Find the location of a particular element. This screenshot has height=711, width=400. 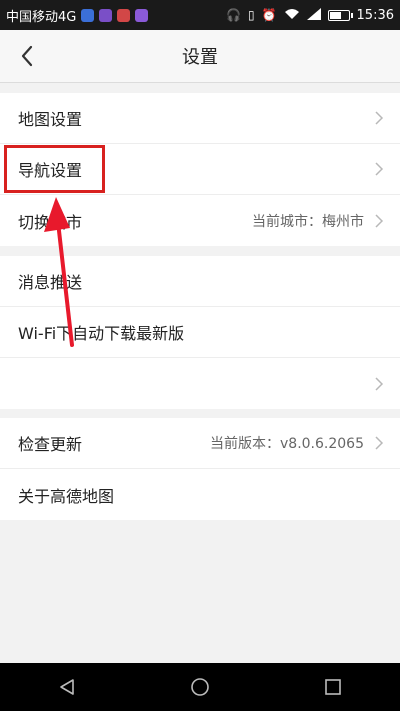

system-navigation-bar is located at coordinates (200, 687).